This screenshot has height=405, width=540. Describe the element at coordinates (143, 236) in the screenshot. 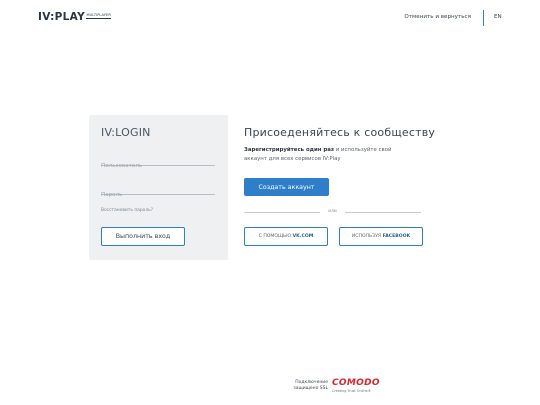

I see `login-button: Выполнить вход` at that location.